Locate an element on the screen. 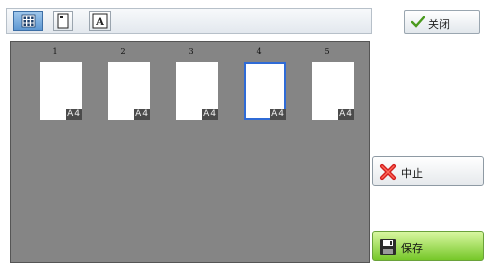  red-x-icon is located at coordinates (388, 172).